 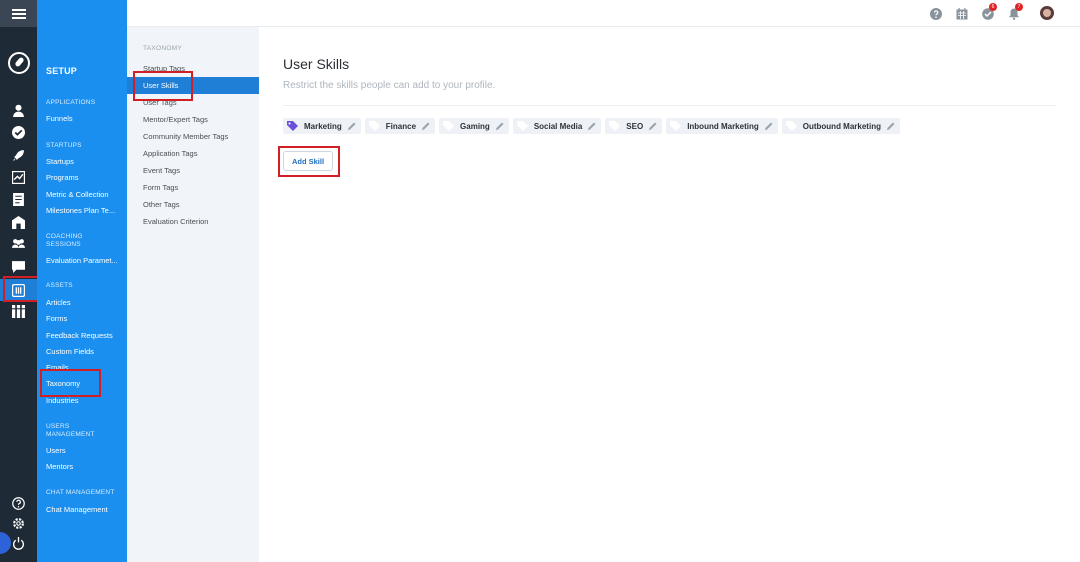 What do you see at coordinates (18, 523) in the screenshot?
I see `gear-icon` at bounding box center [18, 523].